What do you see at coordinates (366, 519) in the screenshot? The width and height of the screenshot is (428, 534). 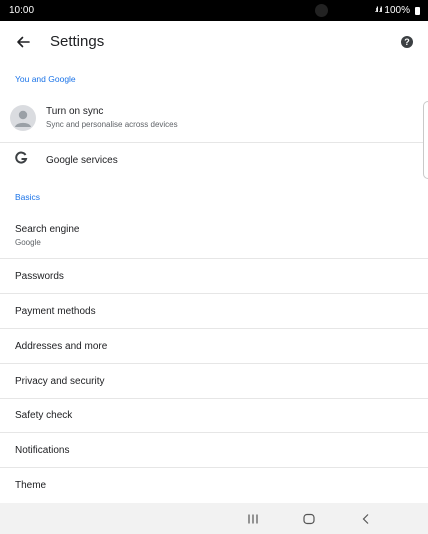 I see `back-icon` at bounding box center [366, 519].